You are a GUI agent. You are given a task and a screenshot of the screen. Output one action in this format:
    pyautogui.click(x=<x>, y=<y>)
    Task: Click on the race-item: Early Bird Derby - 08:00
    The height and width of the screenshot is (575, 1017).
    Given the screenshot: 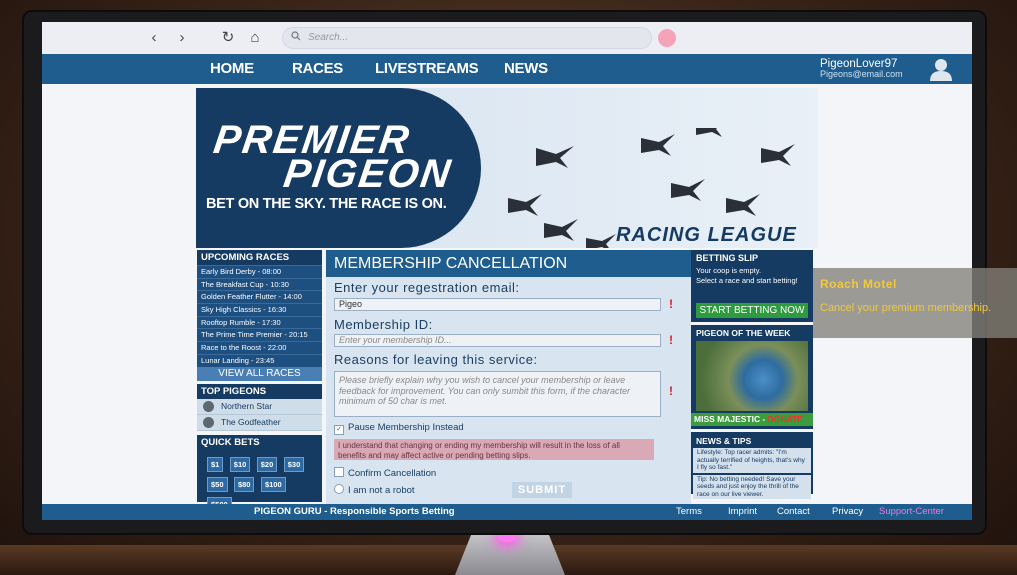 What is the action you would take?
    pyautogui.click(x=259, y=271)
    